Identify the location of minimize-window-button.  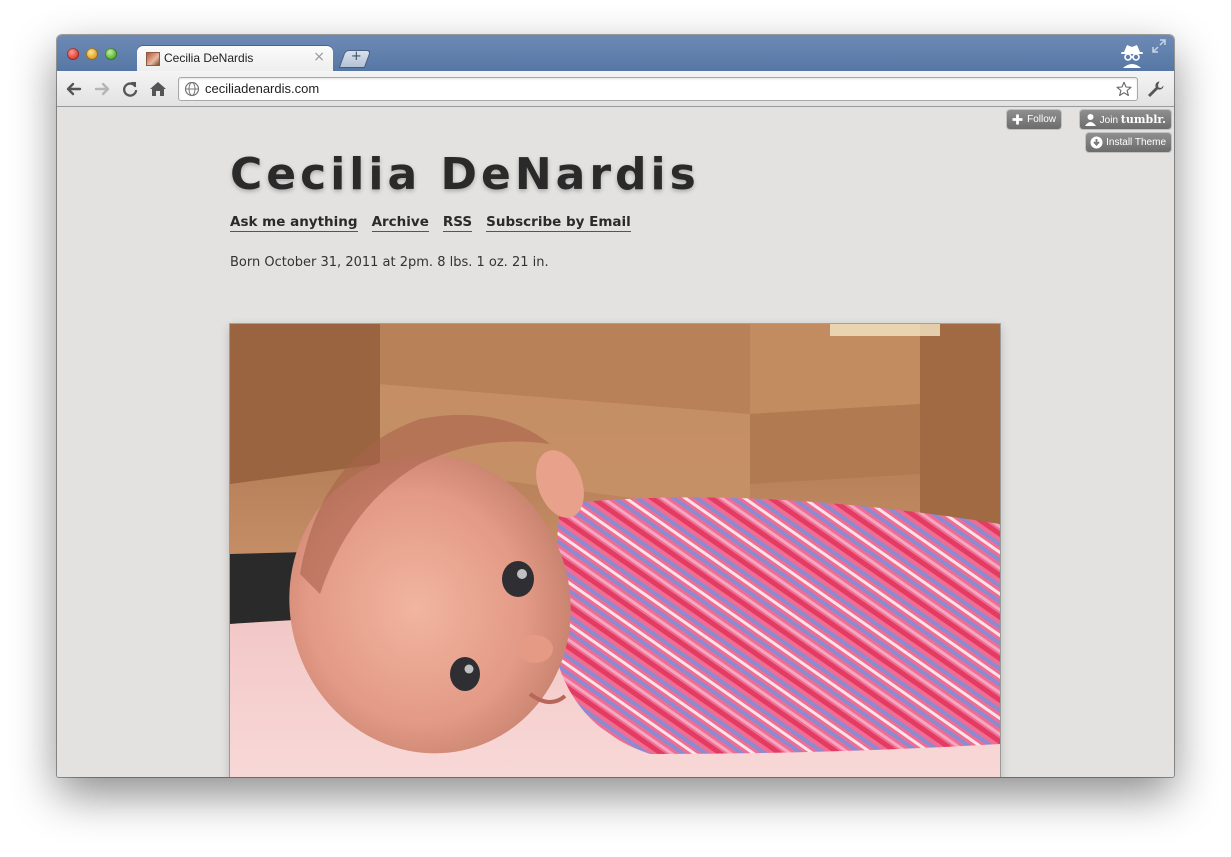
(92, 54).